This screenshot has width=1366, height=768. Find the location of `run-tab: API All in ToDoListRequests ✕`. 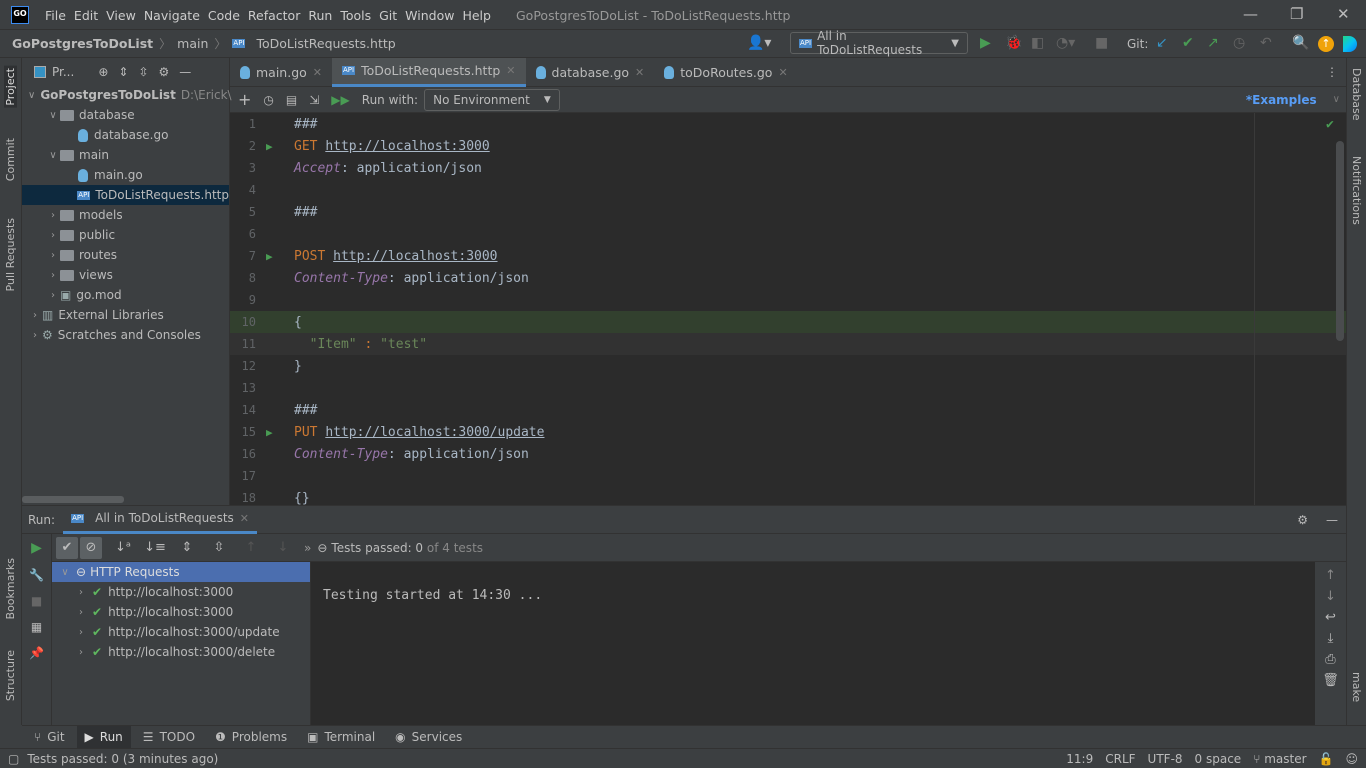

run-tab: API All in ToDoListRequests ✕ is located at coordinates (160, 520).